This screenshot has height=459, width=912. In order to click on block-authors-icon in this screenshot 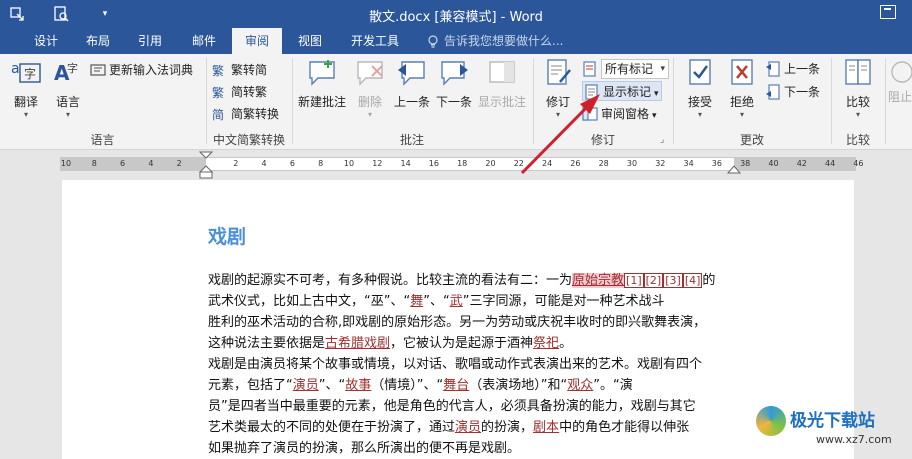, I will do `click(900, 73)`.